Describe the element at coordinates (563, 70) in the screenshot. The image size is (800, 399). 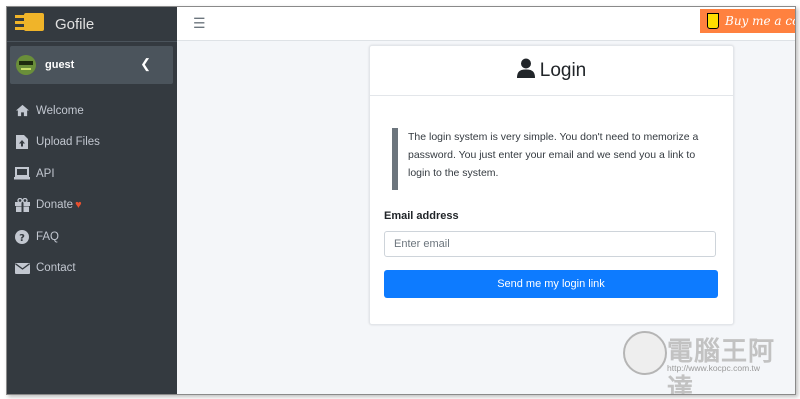
I see `page-title: Login` at that location.